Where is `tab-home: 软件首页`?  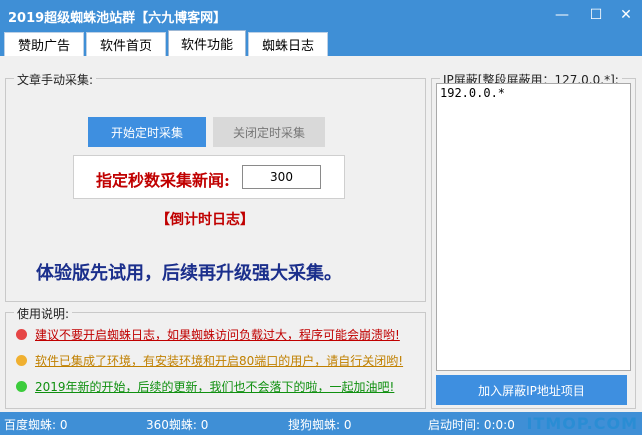
tab-home: 软件首页 is located at coordinates (126, 44).